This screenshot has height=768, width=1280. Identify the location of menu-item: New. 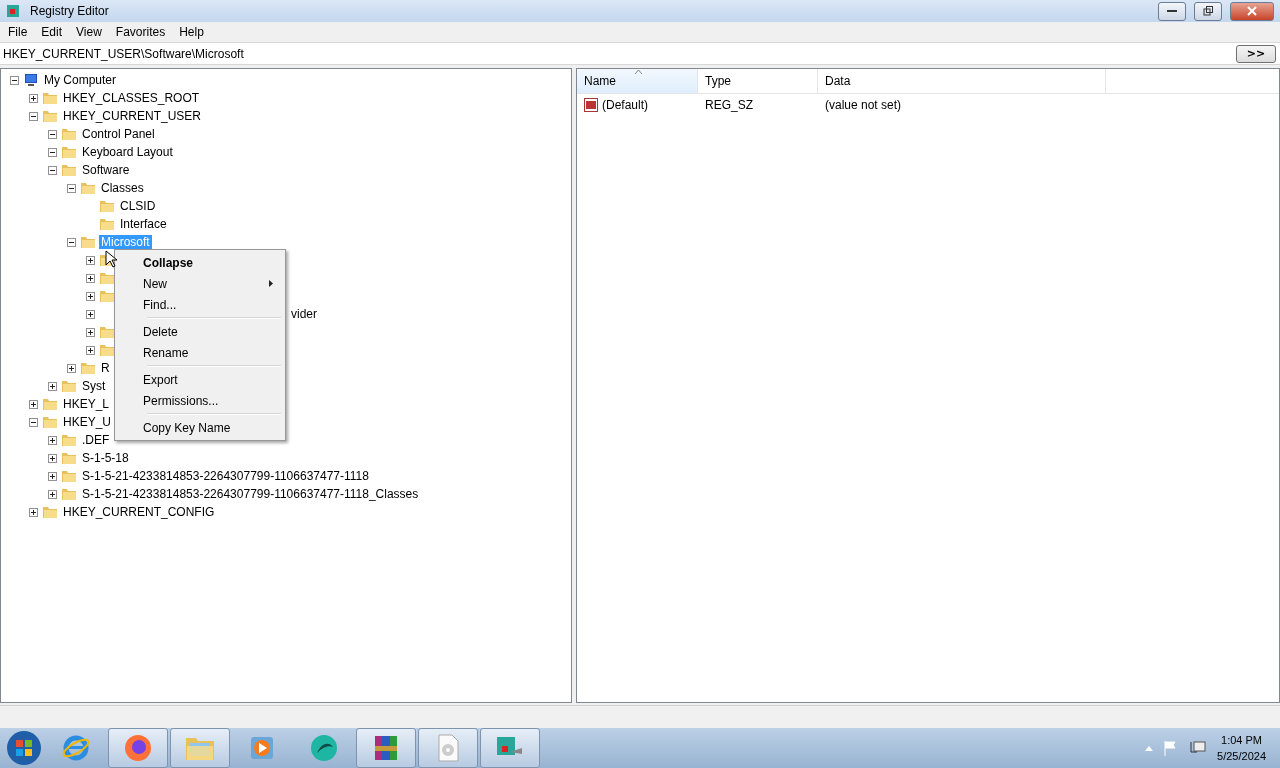
(200, 283).